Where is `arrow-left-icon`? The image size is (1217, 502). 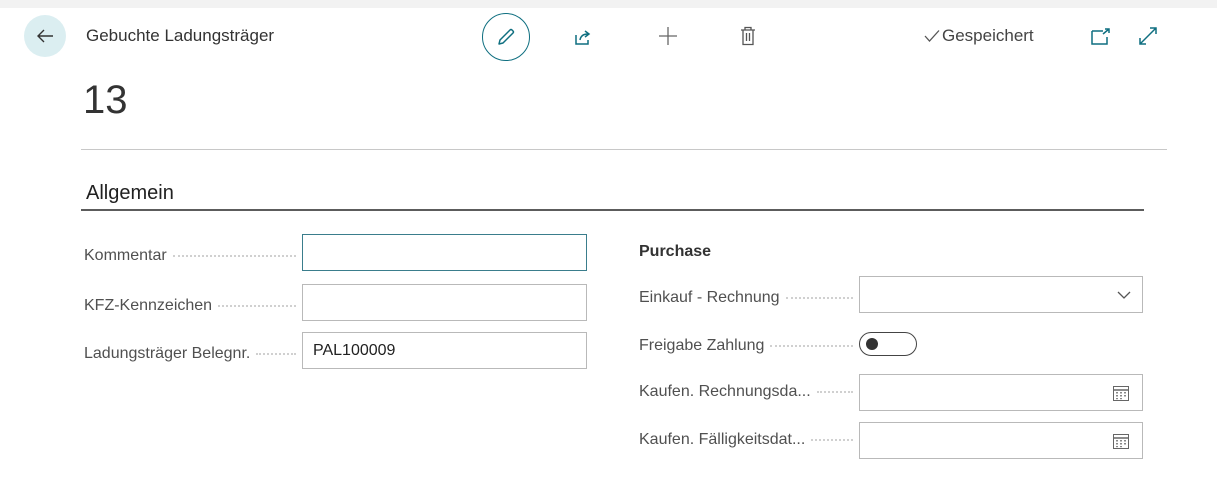 arrow-left-icon is located at coordinates (45, 36).